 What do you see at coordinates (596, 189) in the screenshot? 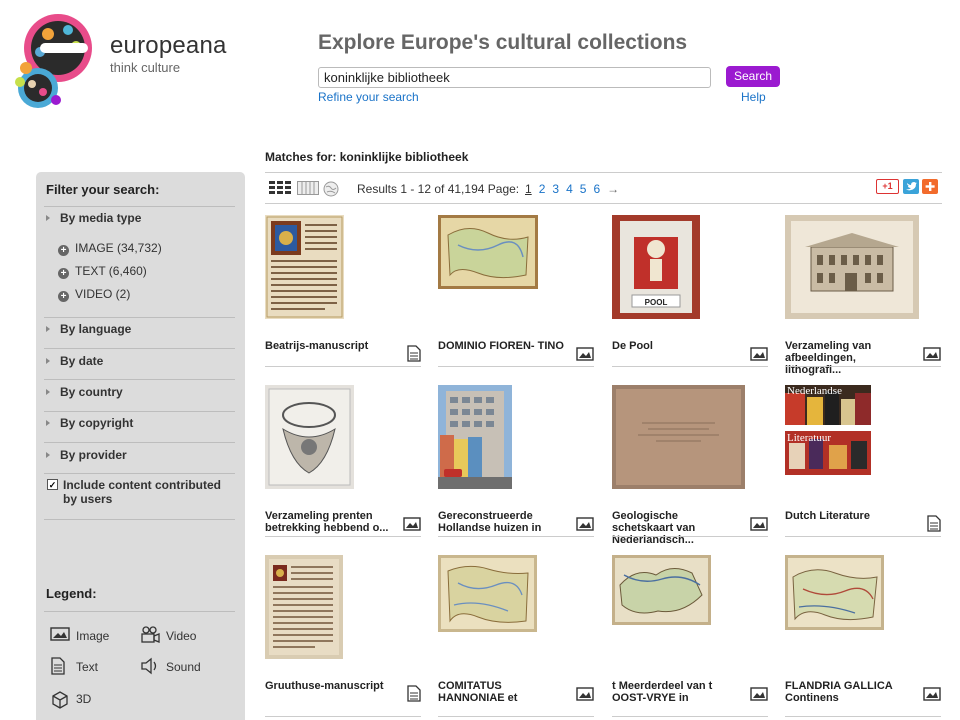
I see `page-link: 6` at bounding box center [596, 189].